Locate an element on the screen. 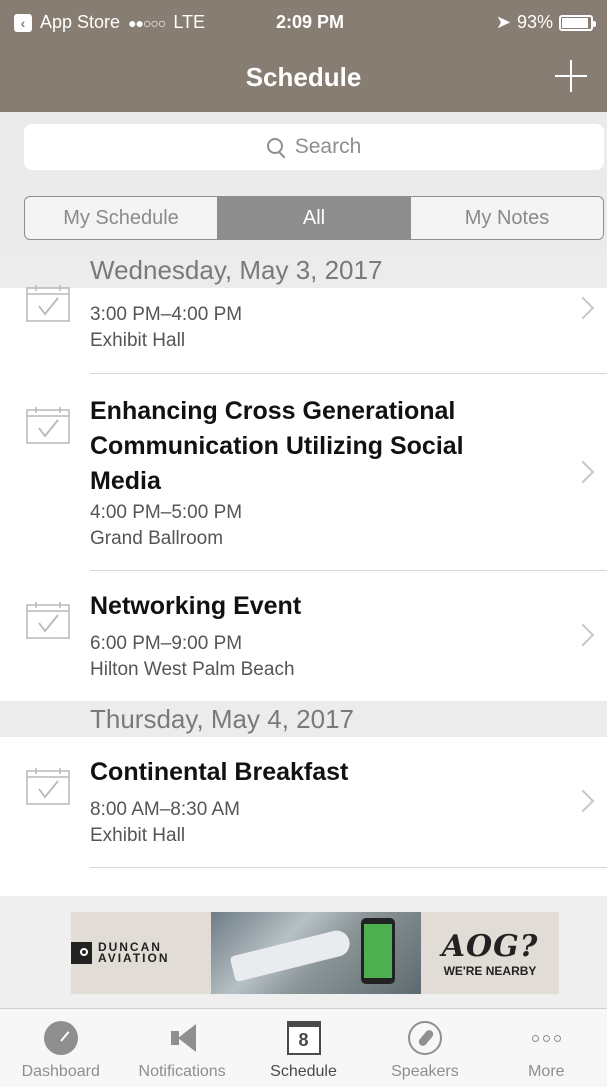  status-right: ➤ 93% is located at coordinates (545, 22).